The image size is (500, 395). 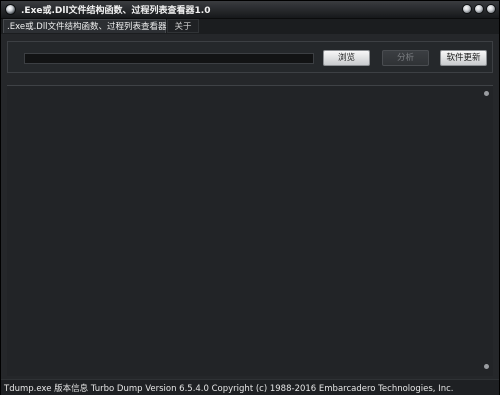 What do you see at coordinates (10, 9) in the screenshot?
I see `app-logo-icon` at bounding box center [10, 9].